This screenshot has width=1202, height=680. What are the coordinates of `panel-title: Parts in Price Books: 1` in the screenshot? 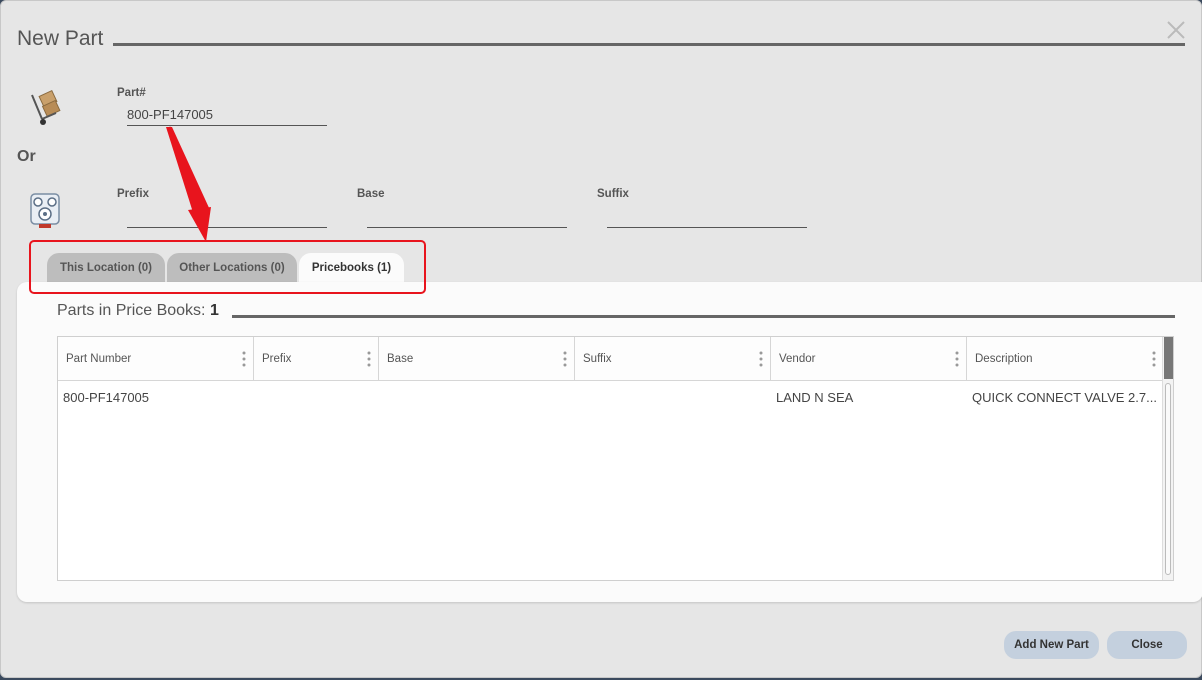 It's located at (138, 311).